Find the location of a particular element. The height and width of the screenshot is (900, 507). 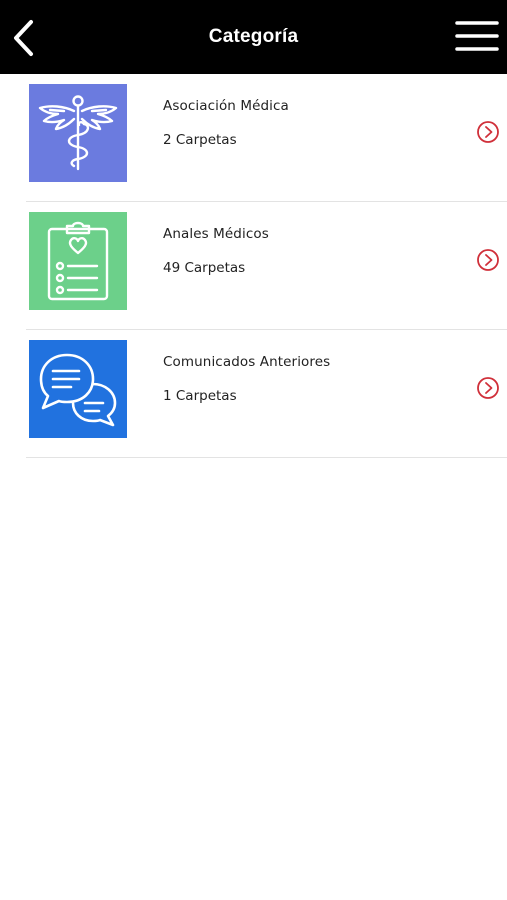

page-title: Categoría is located at coordinates (253, 36).